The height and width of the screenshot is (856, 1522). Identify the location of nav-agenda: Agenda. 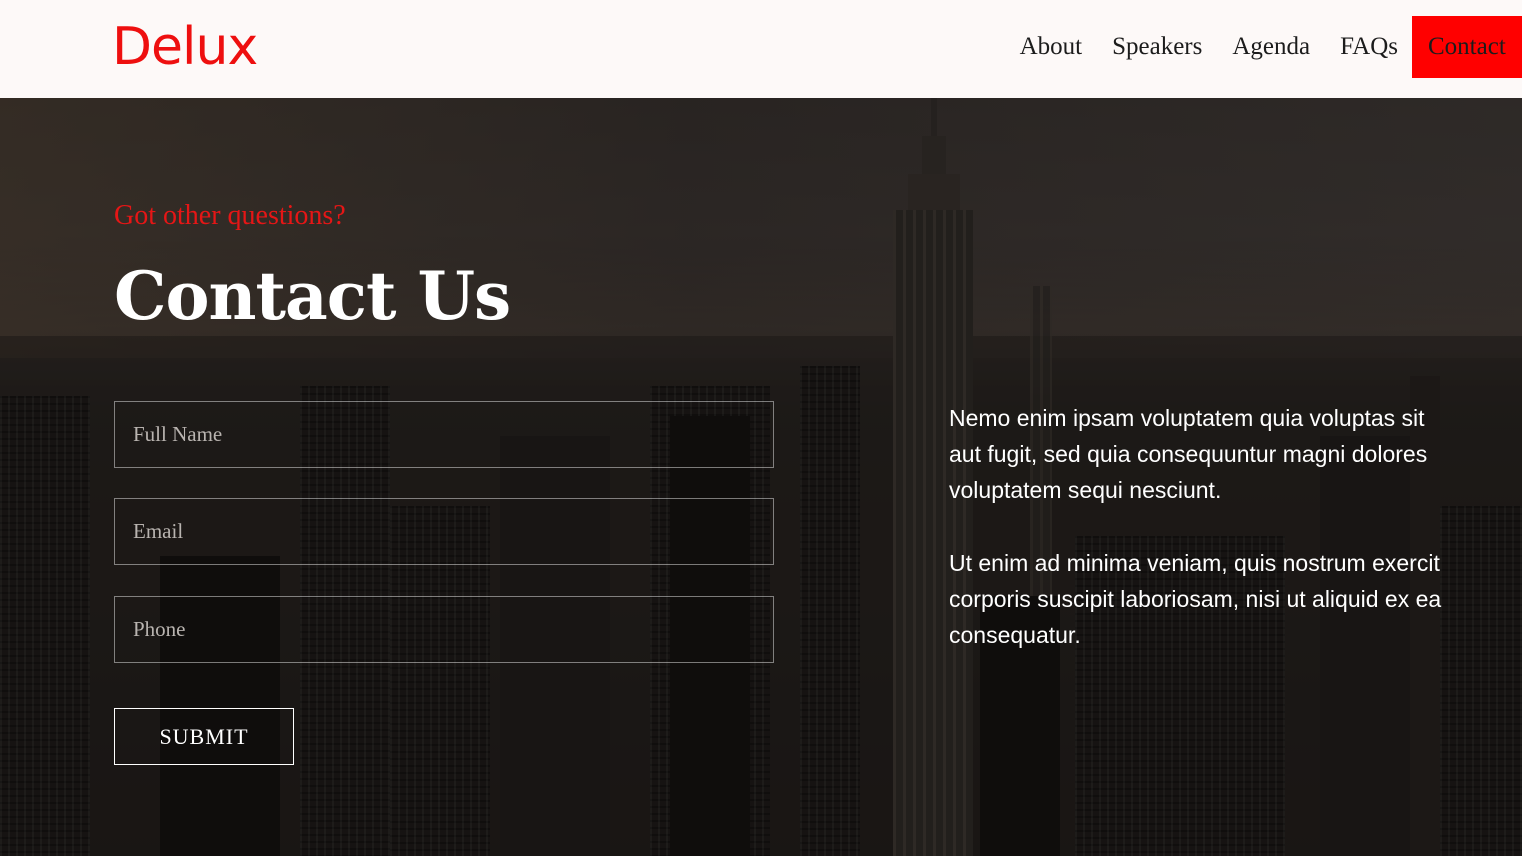
(1271, 47).